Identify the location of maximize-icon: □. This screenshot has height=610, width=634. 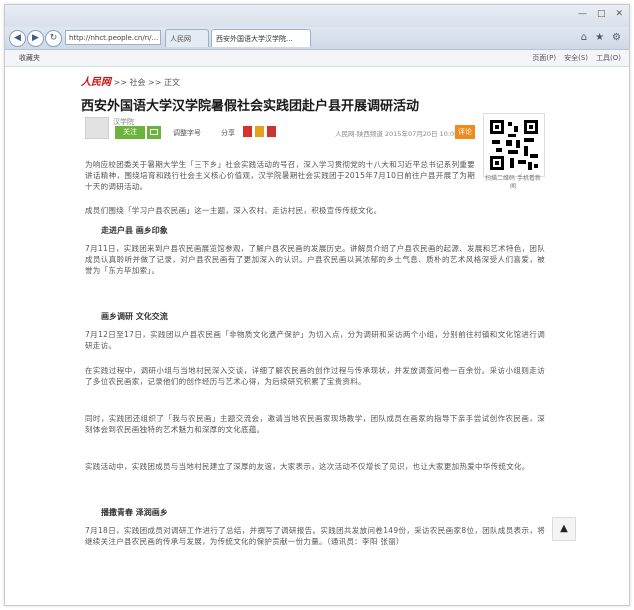
(601, 14).